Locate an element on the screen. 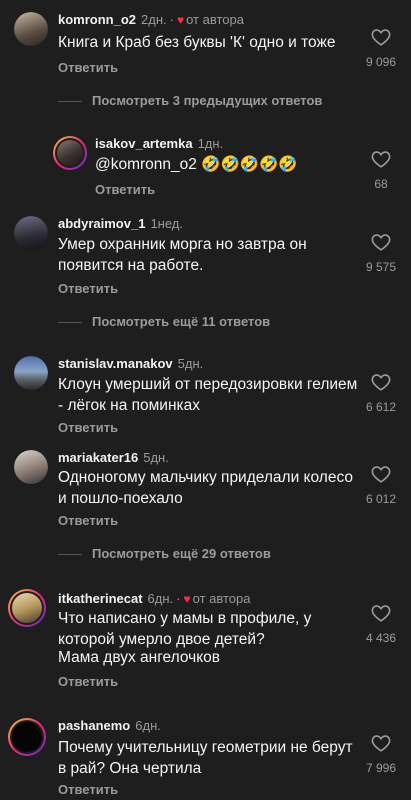  comment-username: stanislav.manakov is located at coordinates (115, 363).